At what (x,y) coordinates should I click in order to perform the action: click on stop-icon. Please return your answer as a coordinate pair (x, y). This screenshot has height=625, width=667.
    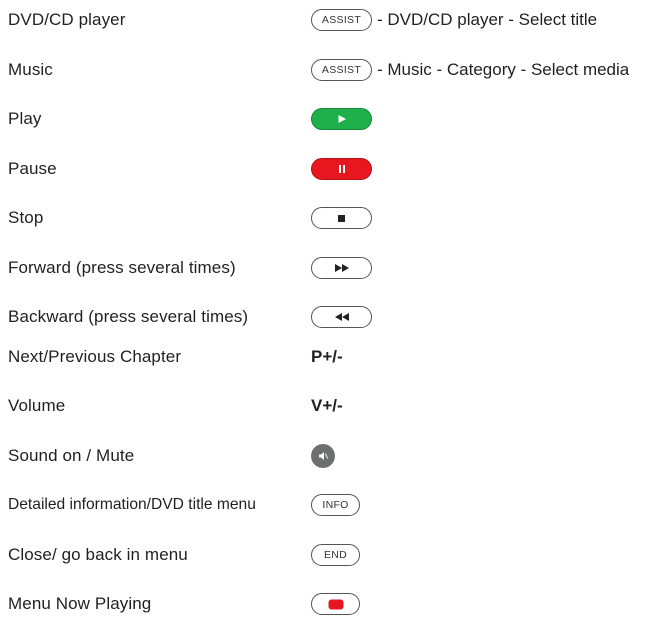
    Looking at the image, I should click on (341, 218).